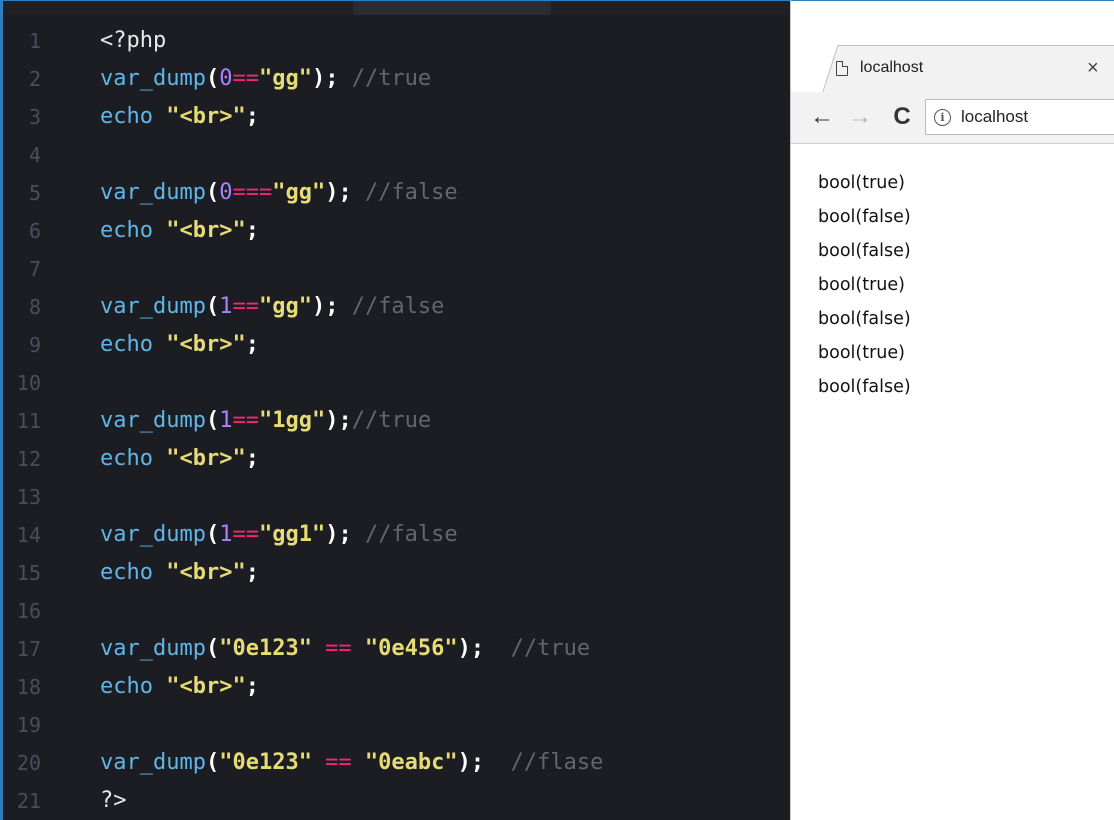 Image resolution: width=1114 pixels, height=820 pixels. What do you see at coordinates (391, 420) in the screenshot?
I see `code-token: //true` at bounding box center [391, 420].